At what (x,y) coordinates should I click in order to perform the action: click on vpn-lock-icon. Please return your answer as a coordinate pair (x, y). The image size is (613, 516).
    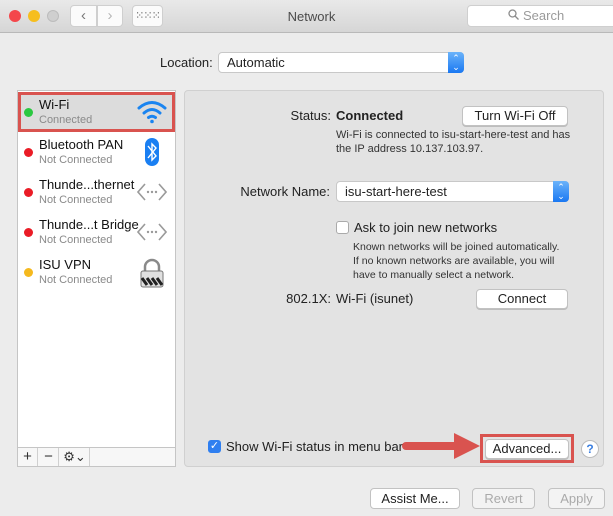
    Looking at the image, I should click on (152, 273).